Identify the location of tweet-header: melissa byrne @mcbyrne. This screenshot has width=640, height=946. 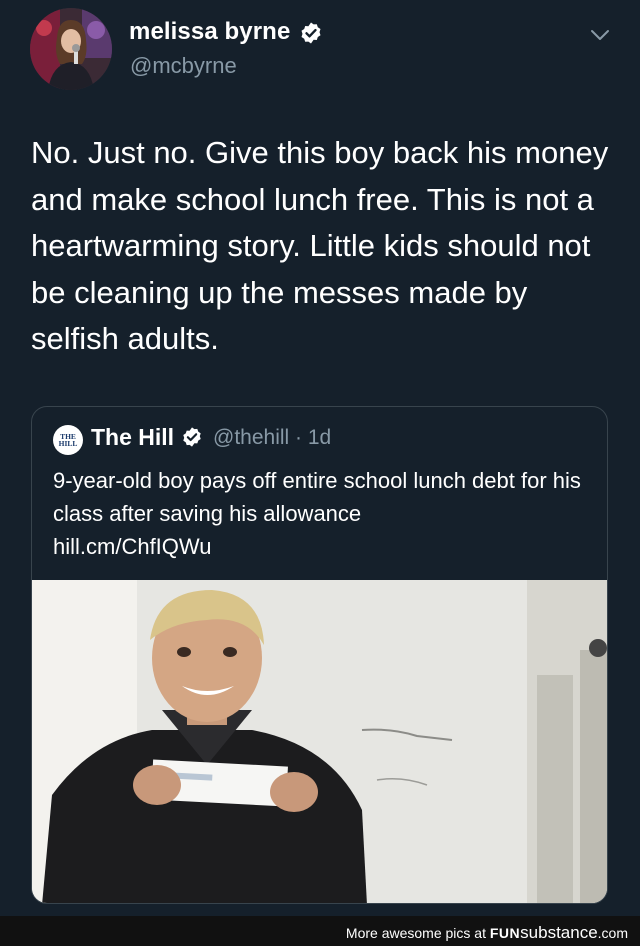
(320, 55).